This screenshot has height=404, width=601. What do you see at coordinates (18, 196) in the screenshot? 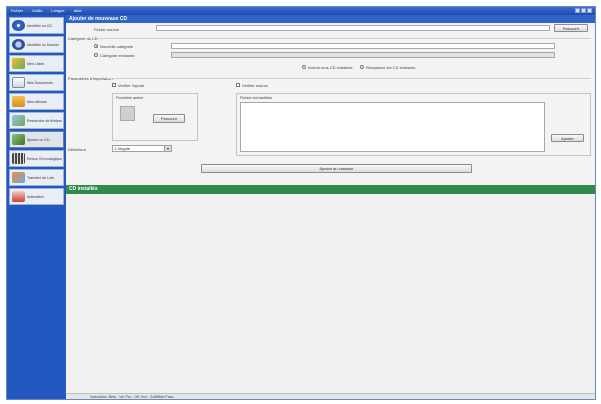
I see `indexation-icon` at bounding box center [18, 196].